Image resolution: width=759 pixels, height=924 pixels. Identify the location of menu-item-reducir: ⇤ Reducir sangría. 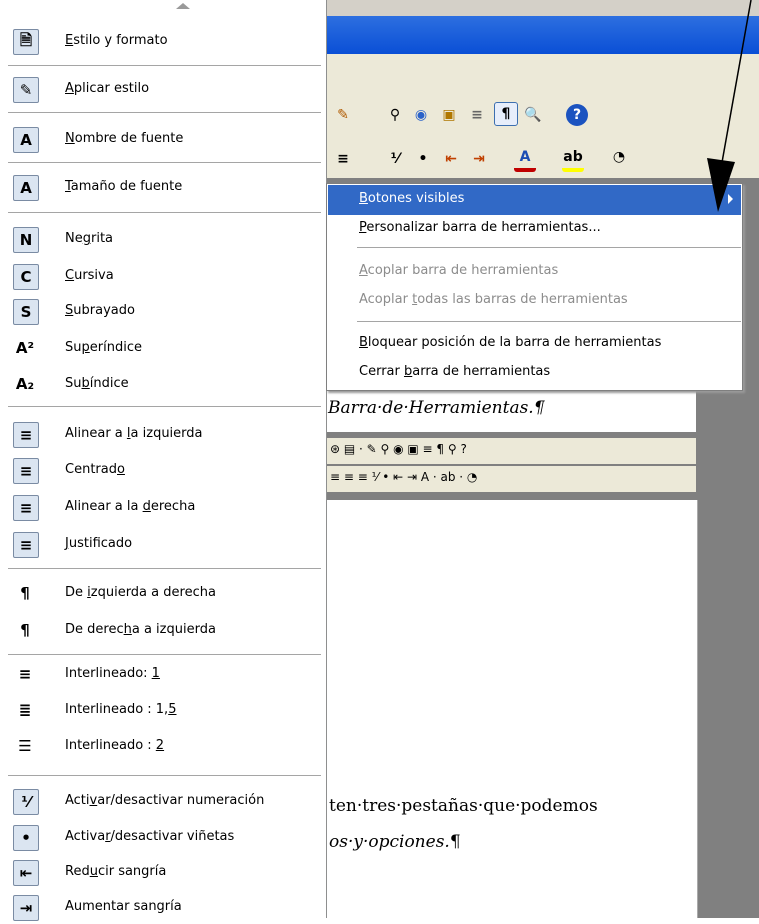
(163, 873).